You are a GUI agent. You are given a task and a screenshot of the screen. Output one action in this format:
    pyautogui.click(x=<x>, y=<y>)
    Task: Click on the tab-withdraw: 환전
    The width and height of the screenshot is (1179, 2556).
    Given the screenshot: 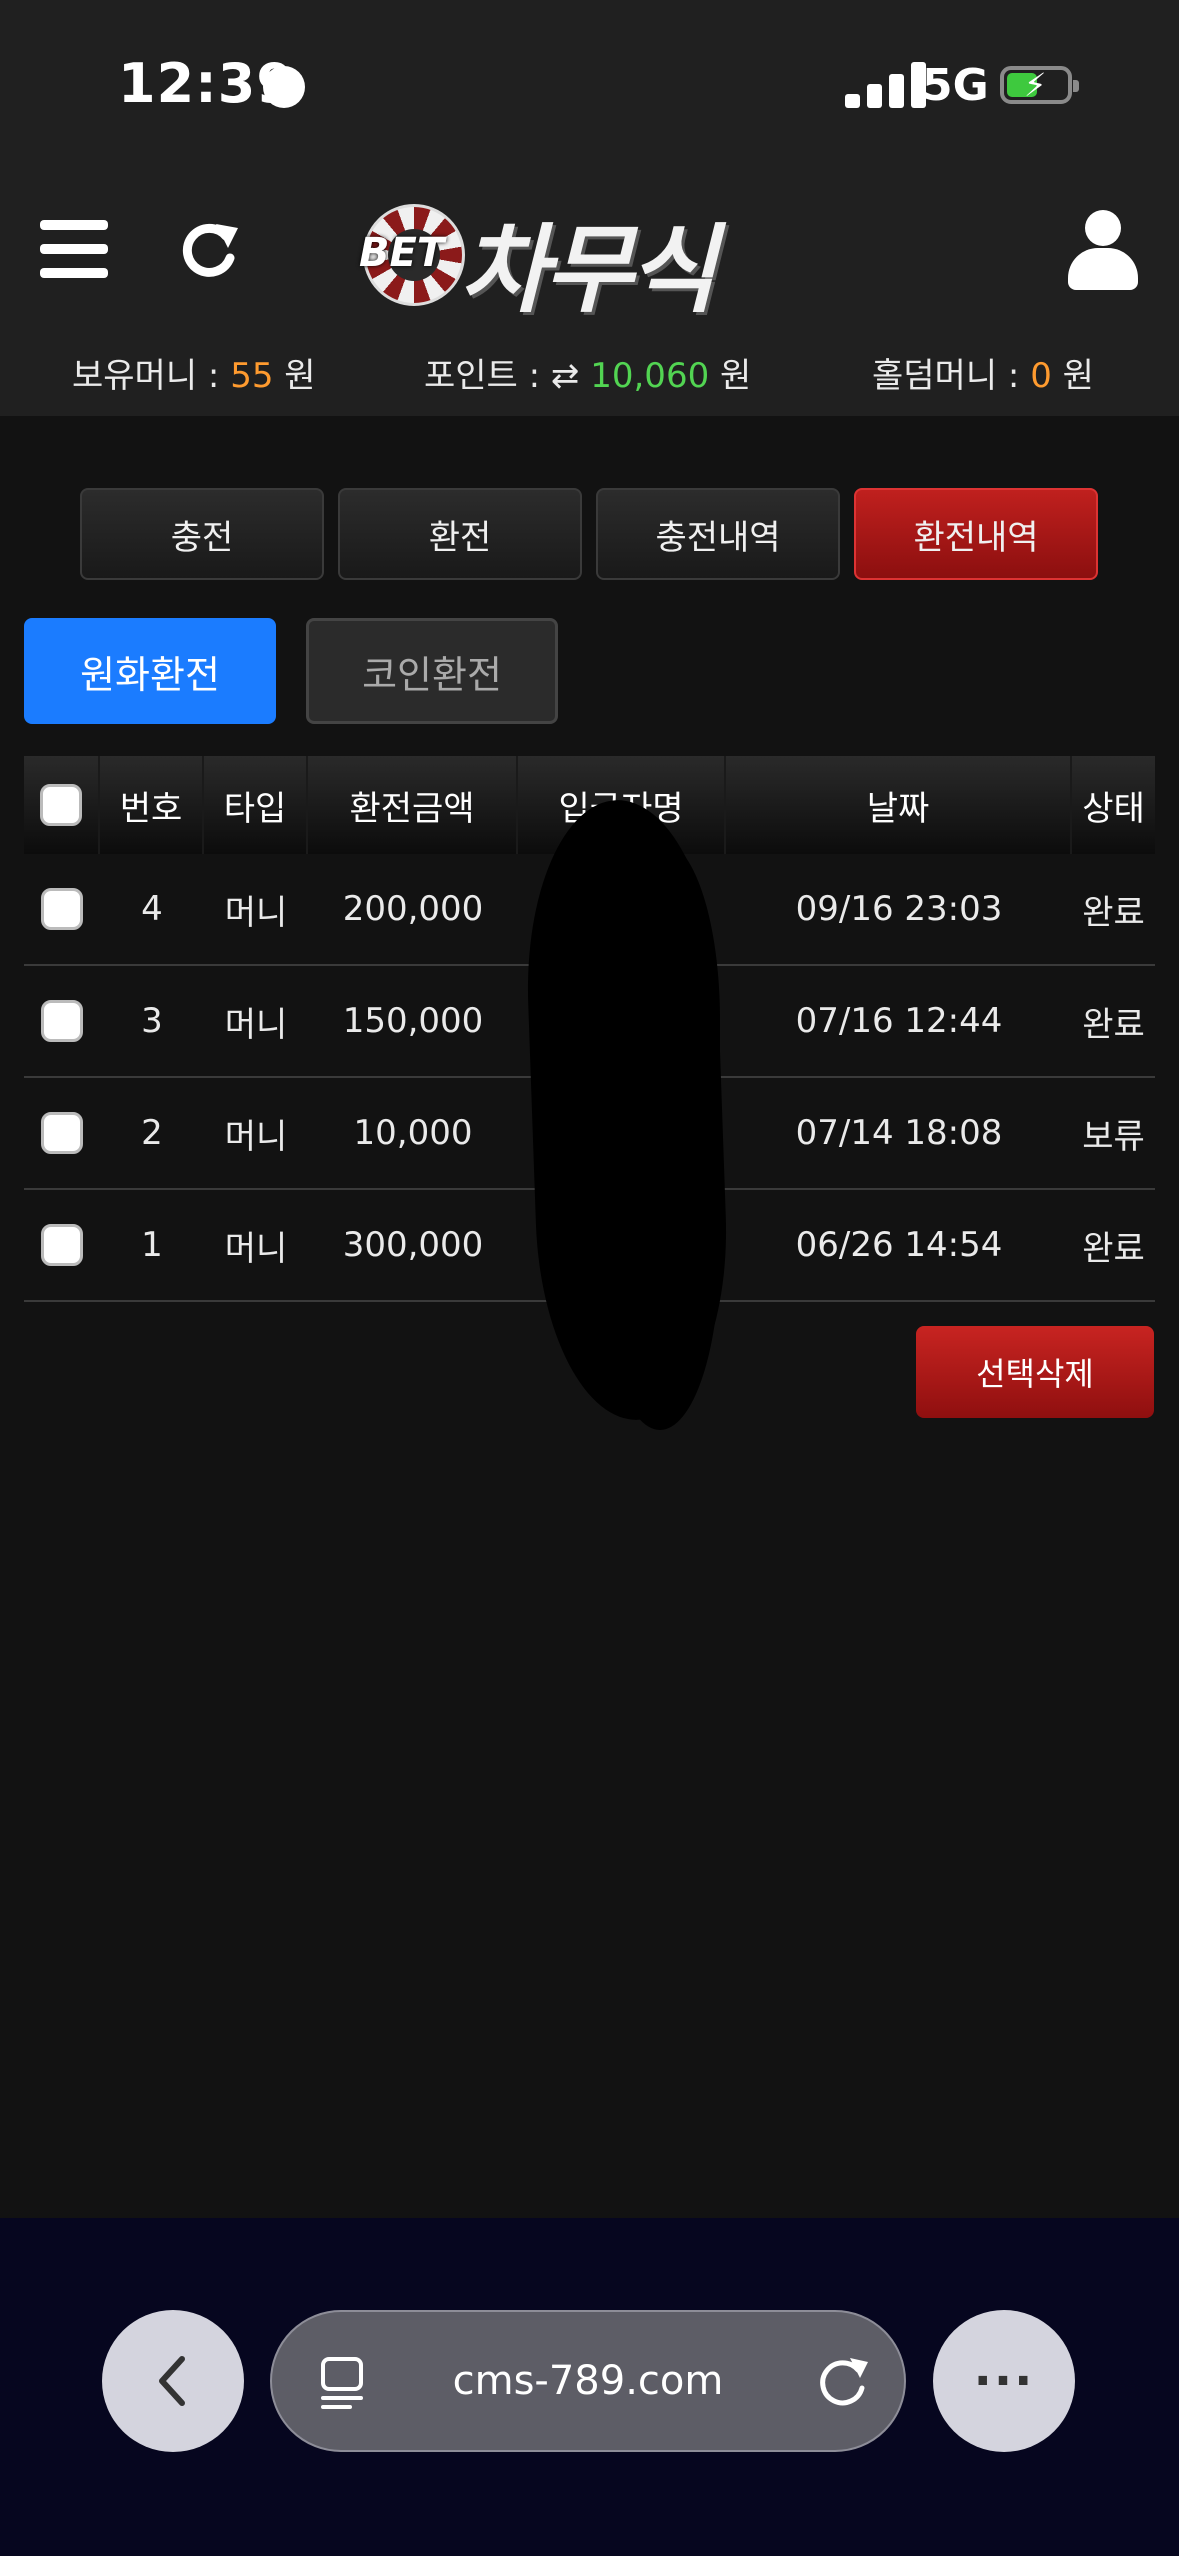 What is the action you would take?
    pyautogui.click(x=460, y=534)
    